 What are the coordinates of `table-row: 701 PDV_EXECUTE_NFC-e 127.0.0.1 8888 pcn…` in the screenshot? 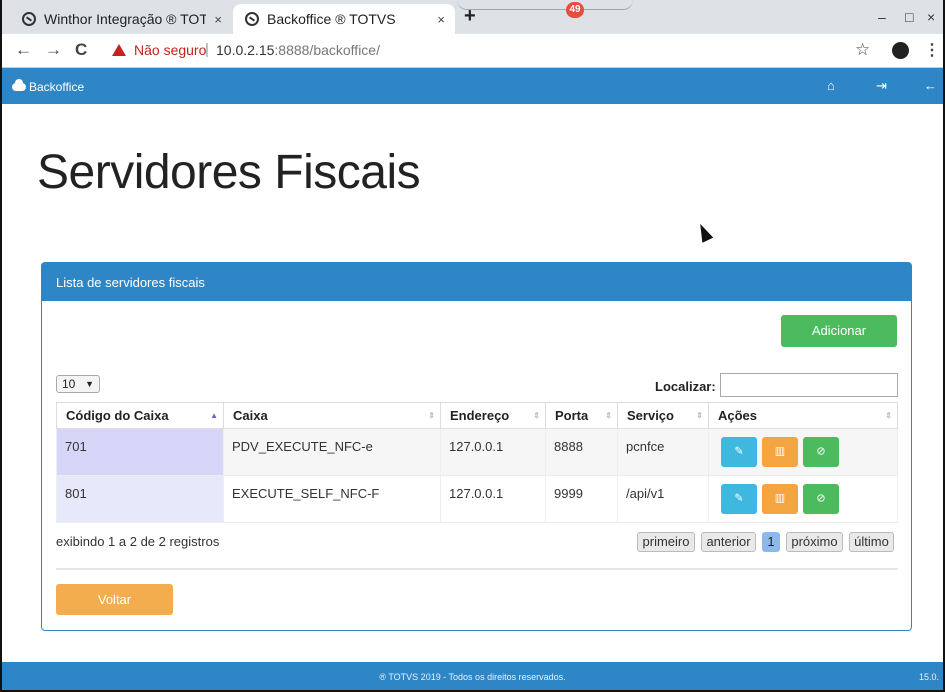 It's located at (477, 452).